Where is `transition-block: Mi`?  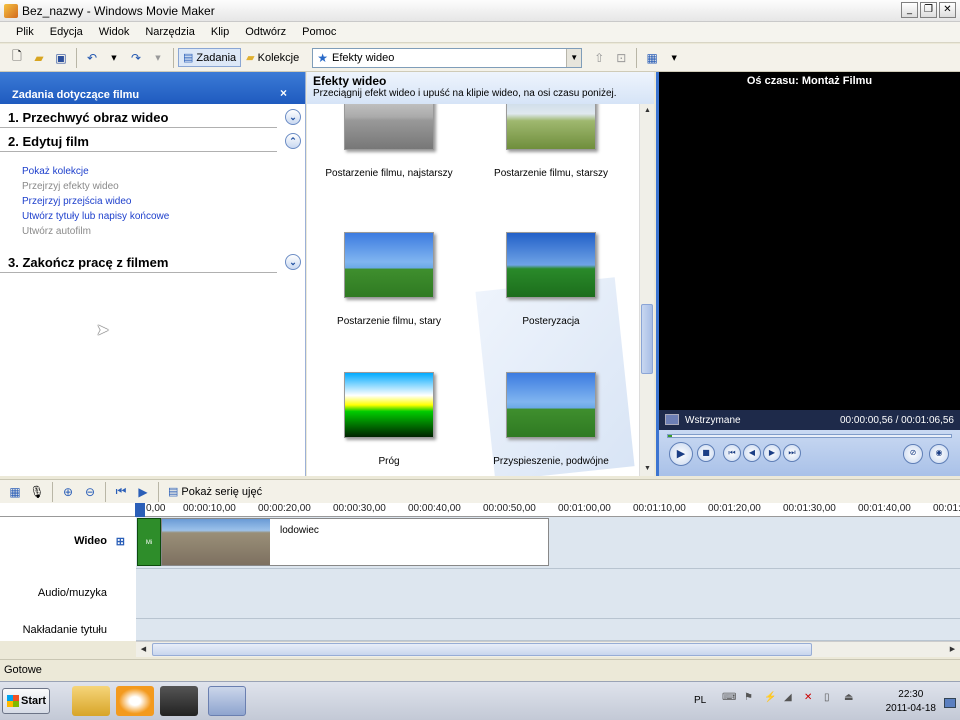 transition-block: Mi is located at coordinates (149, 542).